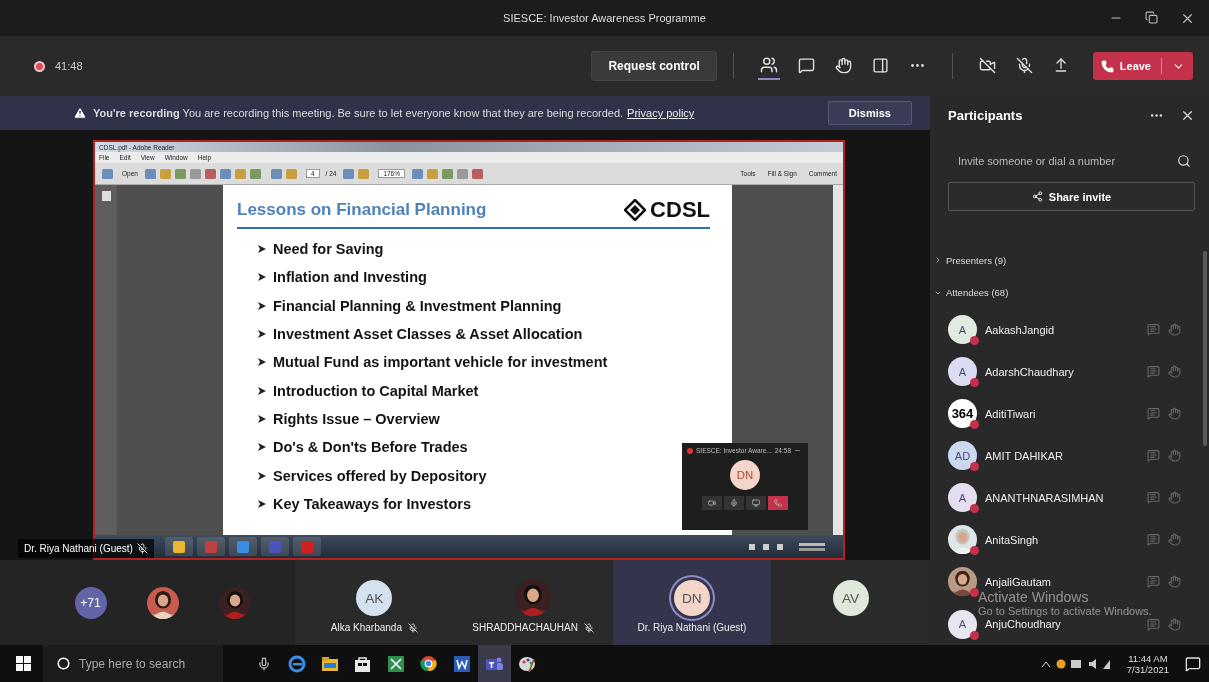 The width and height of the screenshot is (1209, 682). What do you see at coordinates (428, 334) in the screenshot?
I see `bullet-text: Investment Asset Classes & Asset Allocation` at bounding box center [428, 334].